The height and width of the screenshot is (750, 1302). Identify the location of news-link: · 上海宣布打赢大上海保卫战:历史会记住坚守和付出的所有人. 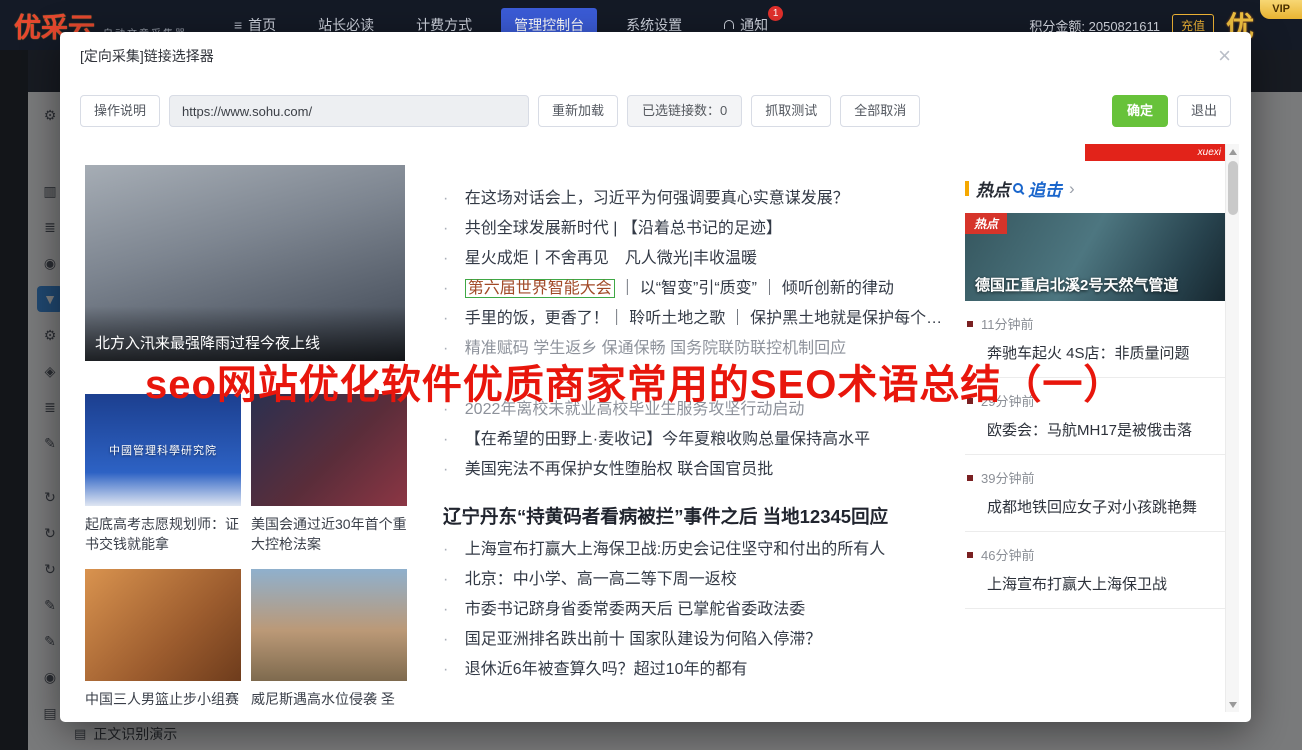
(700, 550).